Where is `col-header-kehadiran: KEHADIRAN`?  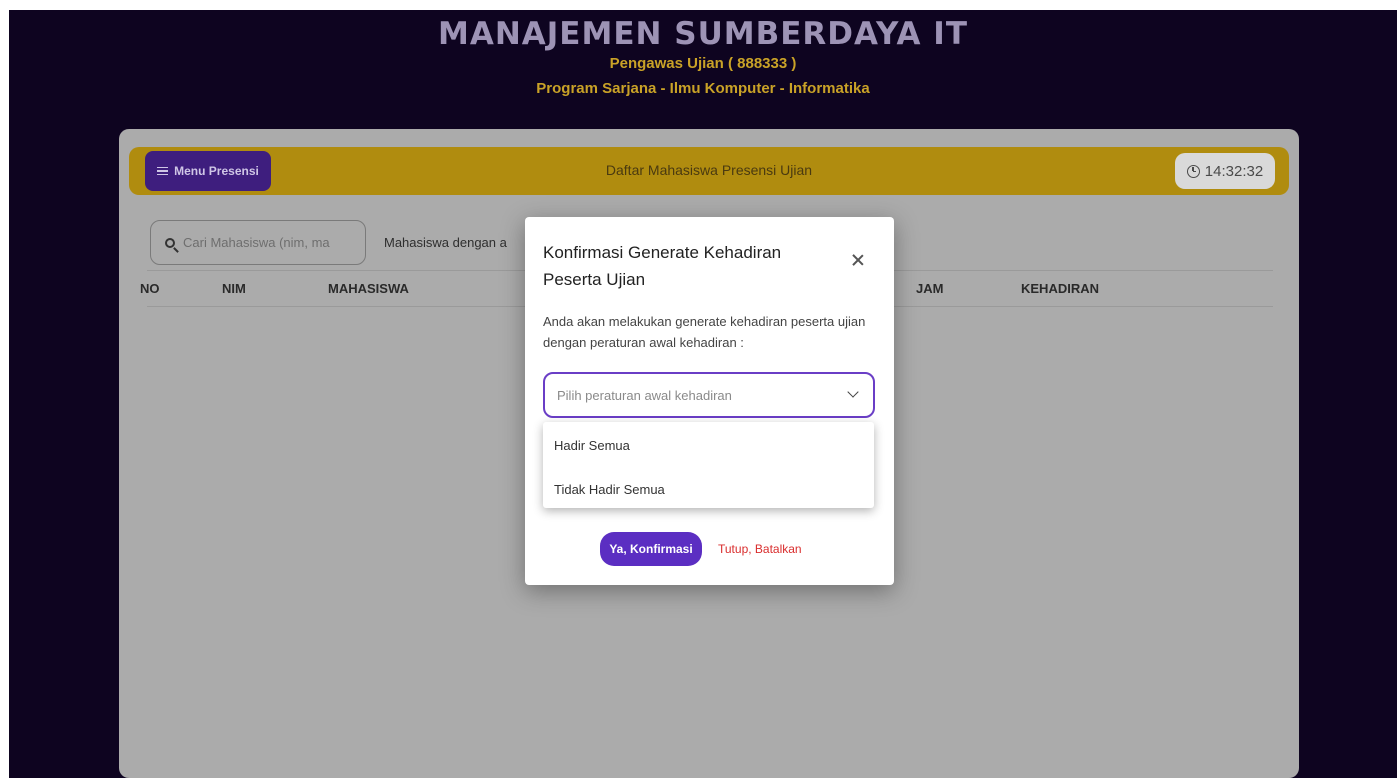
col-header-kehadiran: KEHADIRAN is located at coordinates (1060, 288).